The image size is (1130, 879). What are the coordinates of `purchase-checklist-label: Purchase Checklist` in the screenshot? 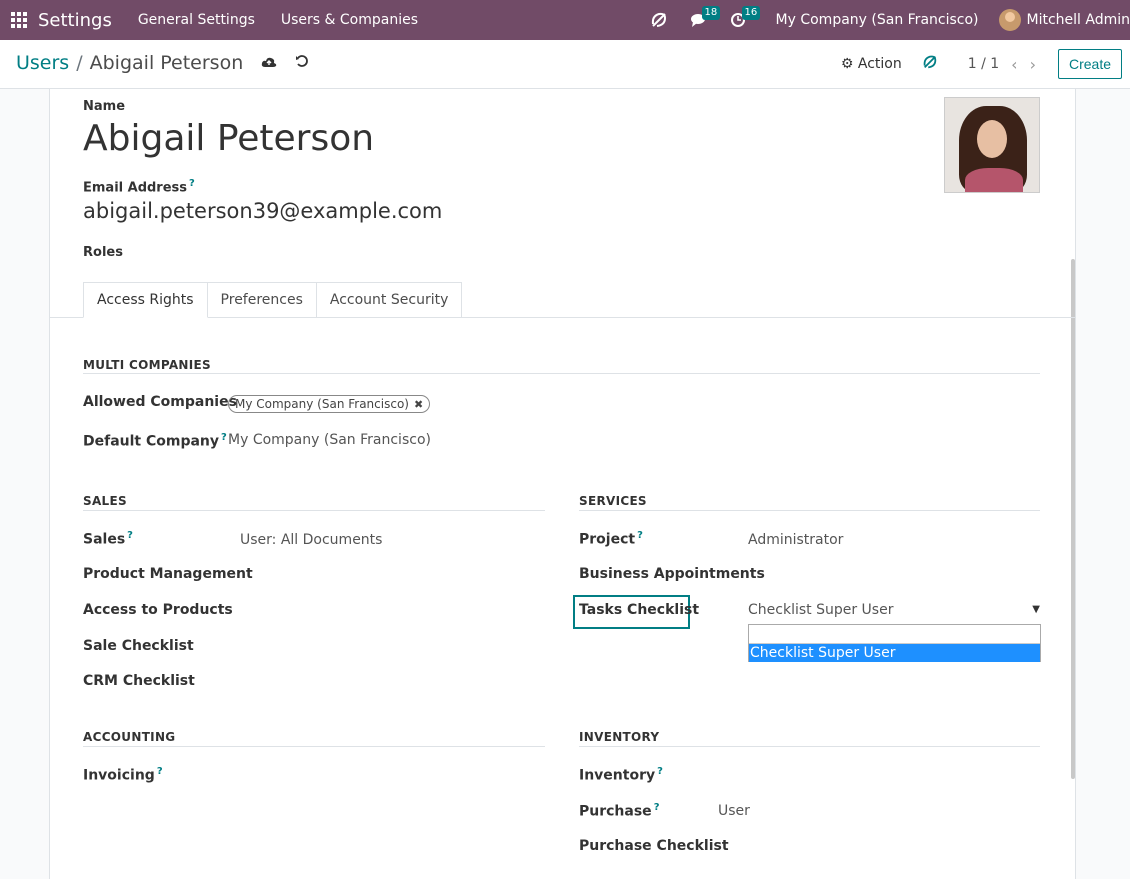 It's located at (654, 846).